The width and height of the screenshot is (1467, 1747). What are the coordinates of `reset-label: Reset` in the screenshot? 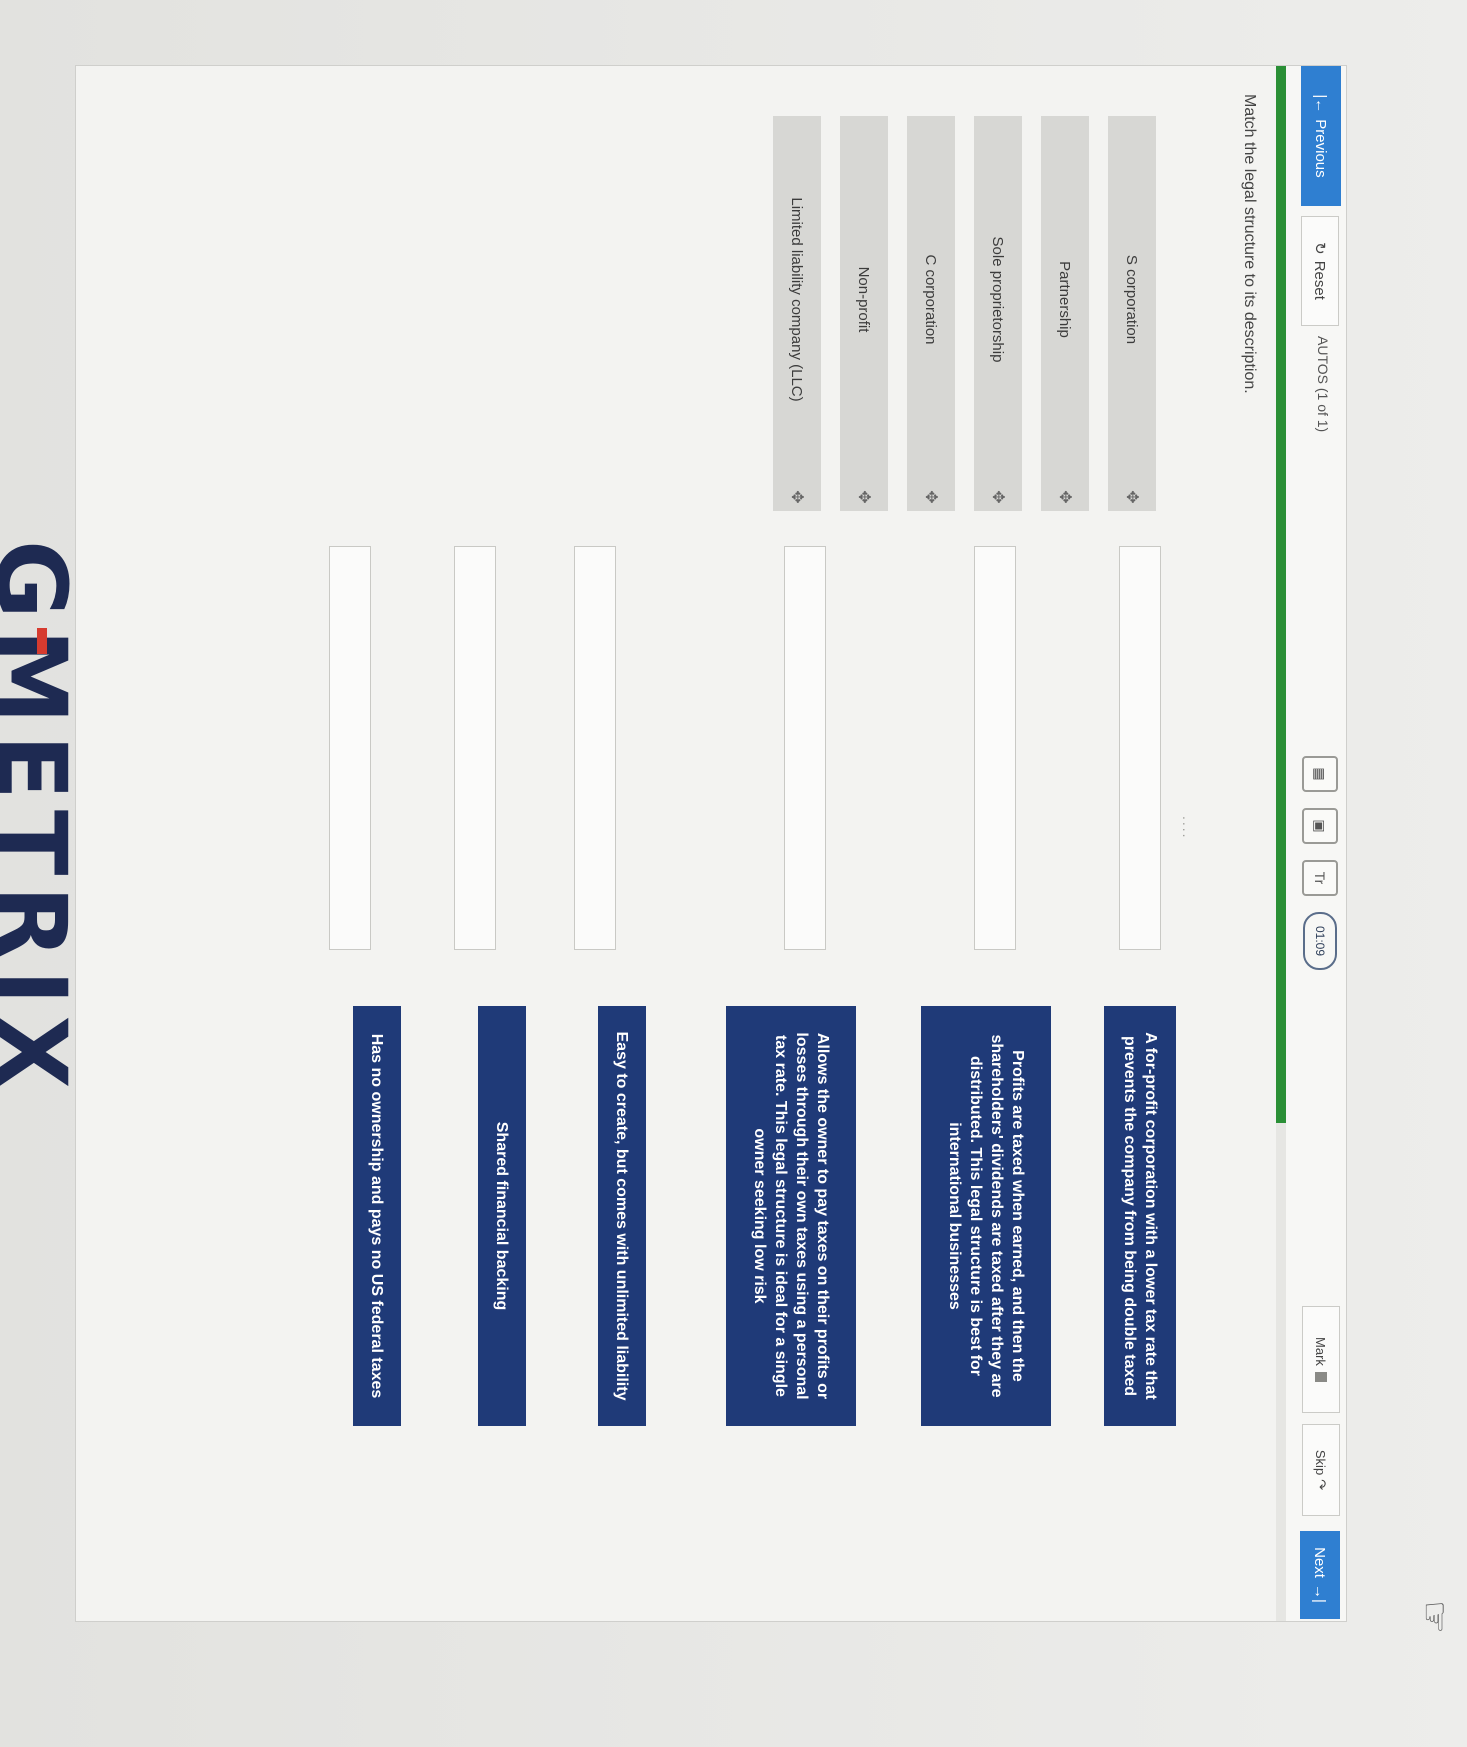 It's located at (1320, 280).